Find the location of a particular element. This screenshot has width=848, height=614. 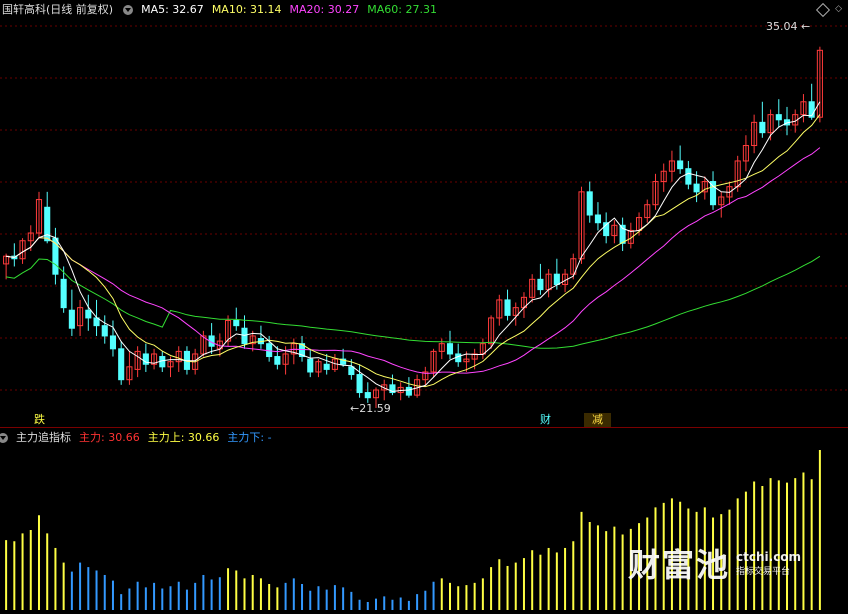

signal-die: 跌 is located at coordinates (39, 419).